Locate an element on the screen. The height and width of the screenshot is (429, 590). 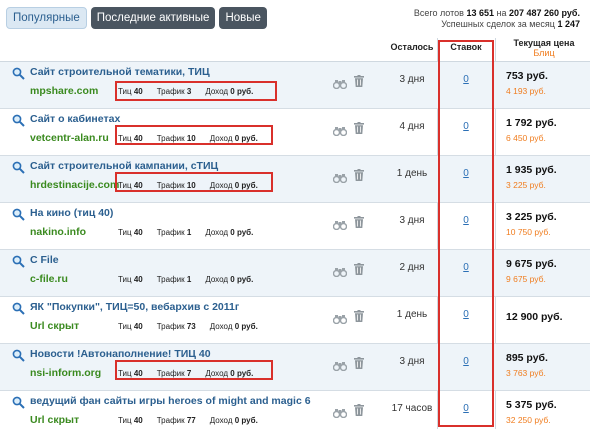
time-left: 17 часов is located at coordinates (412, 408).